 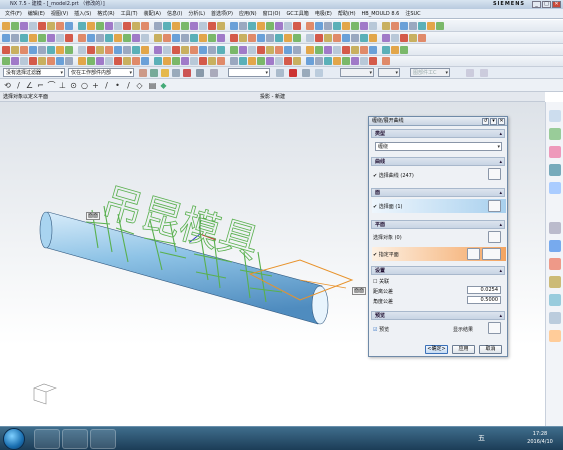 What do you see at coordinates (481, 438) in the screenshot?
I see `ime-indicator: 五` at bounding box center [481, 438].